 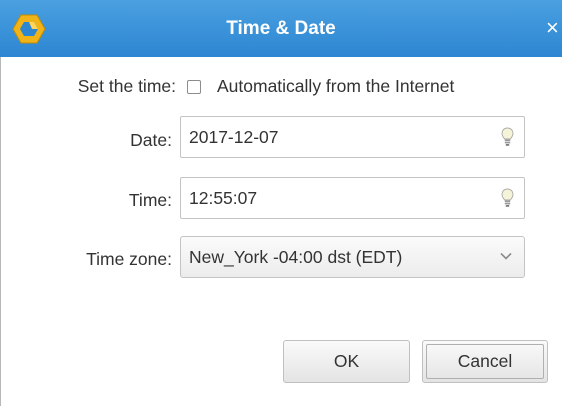 What do you see at coordinates (335, 86) in the screenshot?
I see `auto-time-checkbox-label: Automatically from the Internet` at bounding box center [335, 86].